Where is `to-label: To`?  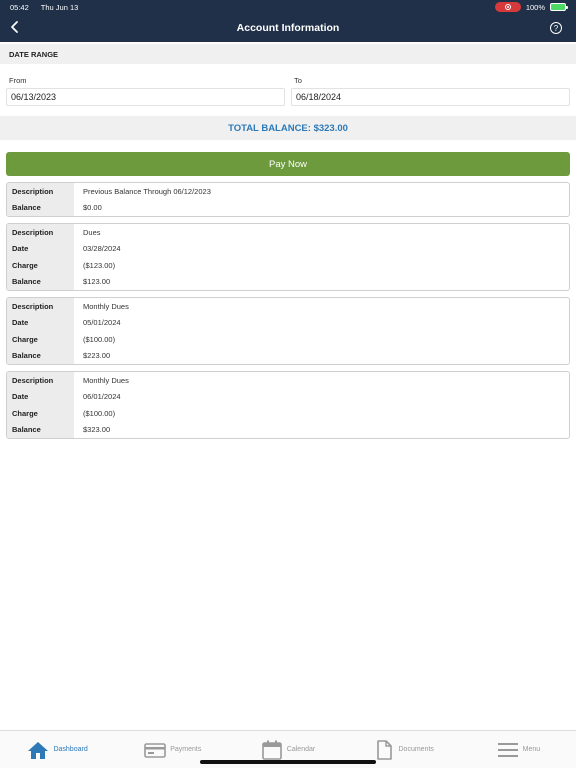
to-label: To is located at coordinates (298, 80).